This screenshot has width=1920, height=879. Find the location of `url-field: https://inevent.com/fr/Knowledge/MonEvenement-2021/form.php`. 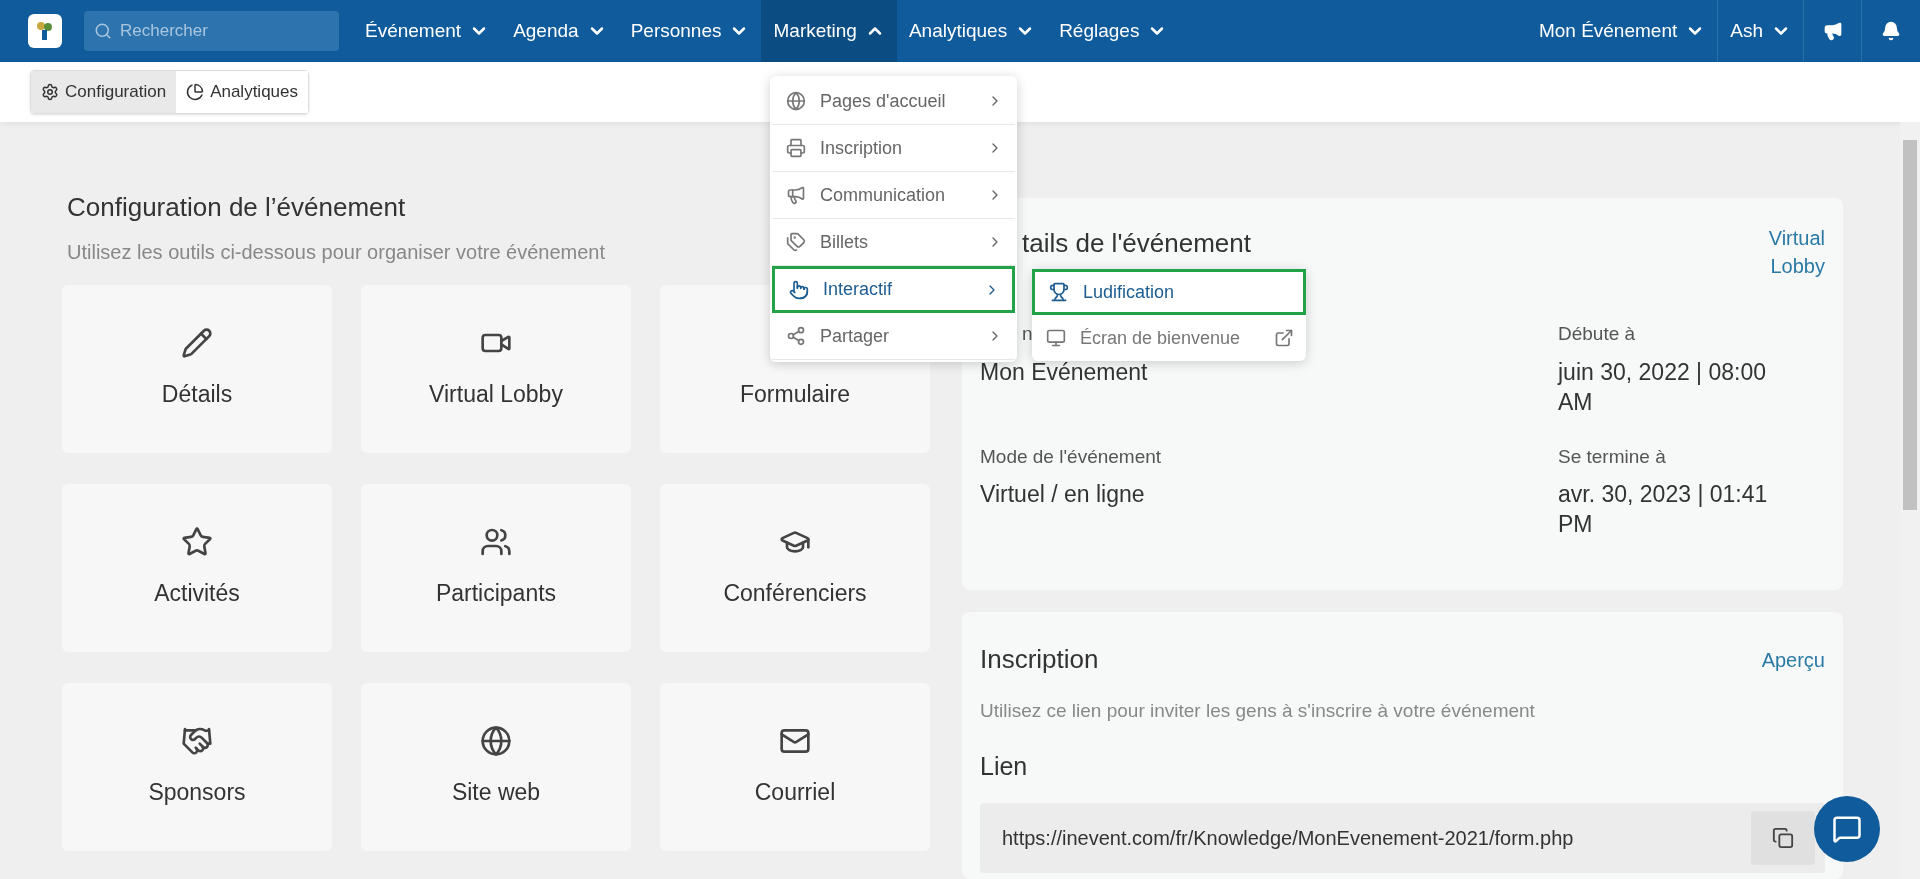

url-field: https://inevent.com/fr/Knowledge/MonEvenement-2021/form.php is located at coordinates (1402, 838).